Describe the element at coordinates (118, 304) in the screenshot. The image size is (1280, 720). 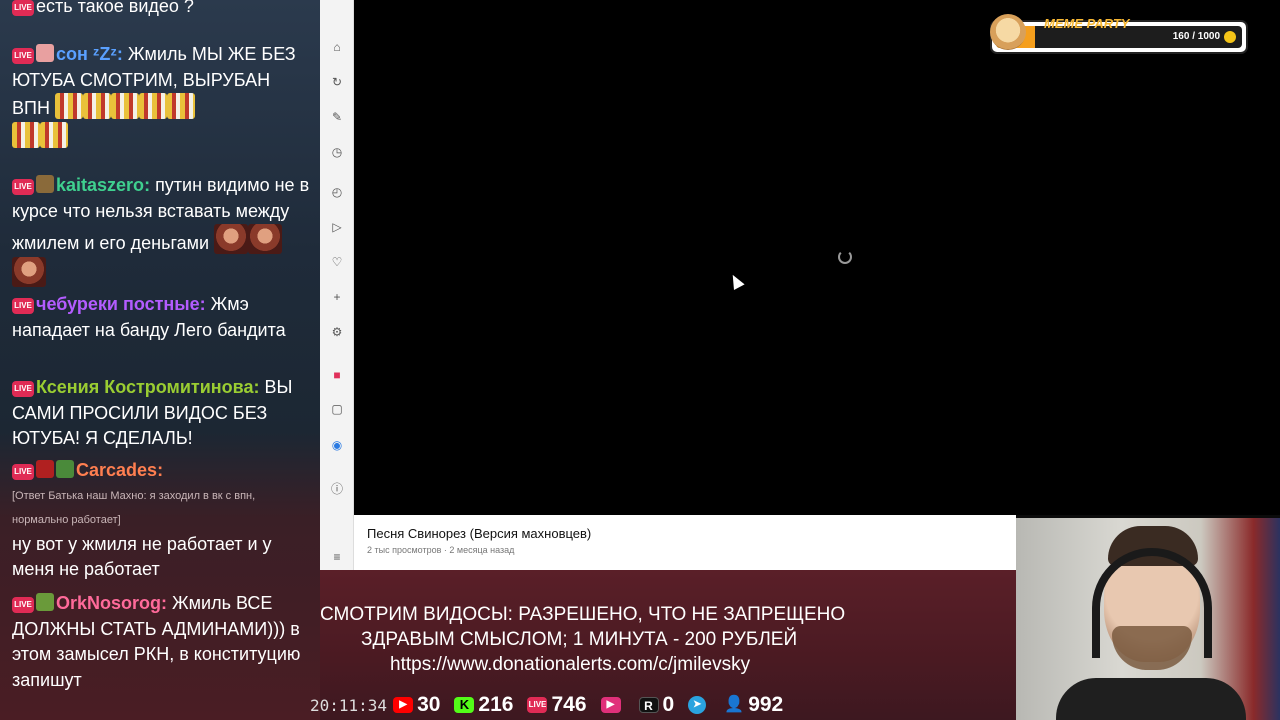
I see `chat-username: чебуреки постные` at that location.